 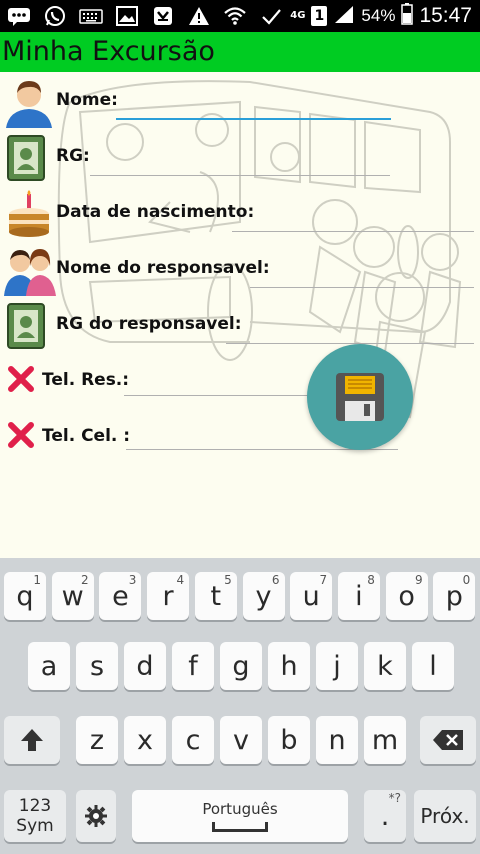 I want to click on key-g: g, so click(x=241, y=666).